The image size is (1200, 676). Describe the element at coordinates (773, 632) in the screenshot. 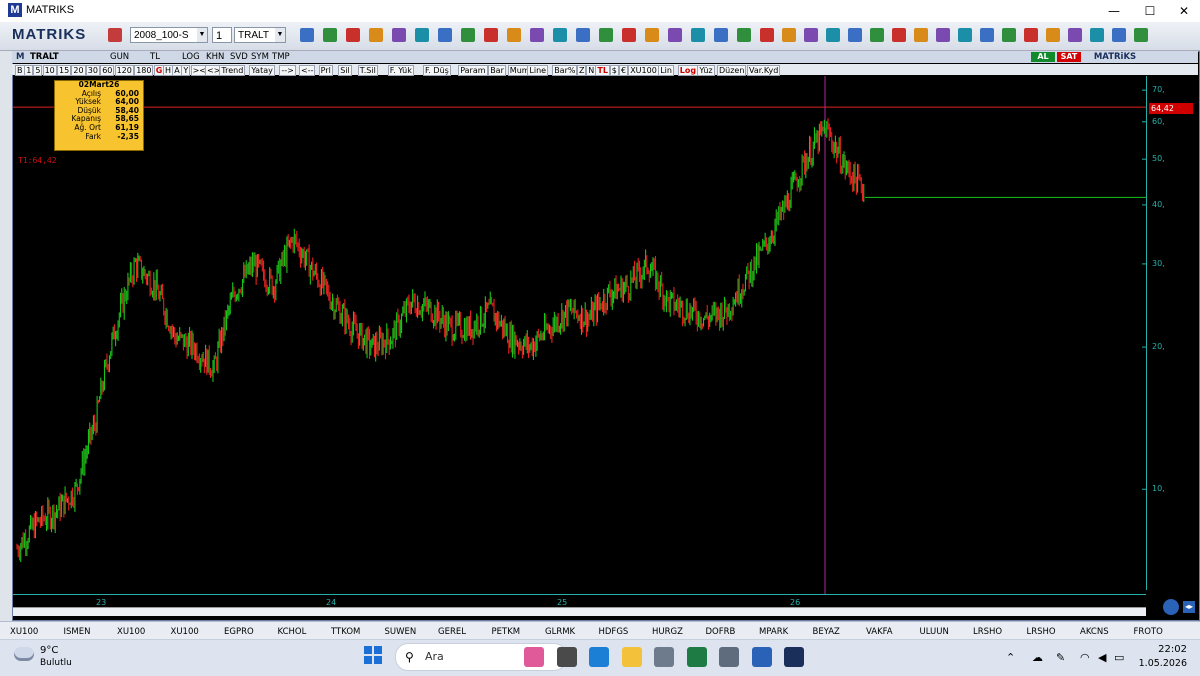

I see `tab-mpark: MPARK` at that location.